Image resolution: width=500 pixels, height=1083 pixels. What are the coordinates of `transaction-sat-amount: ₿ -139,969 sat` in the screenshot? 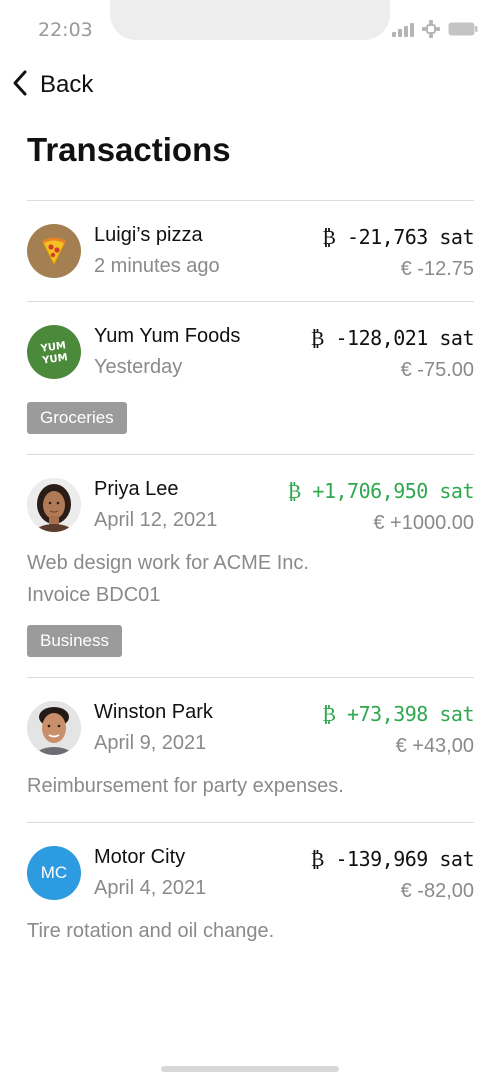 It's located at (392, 859).